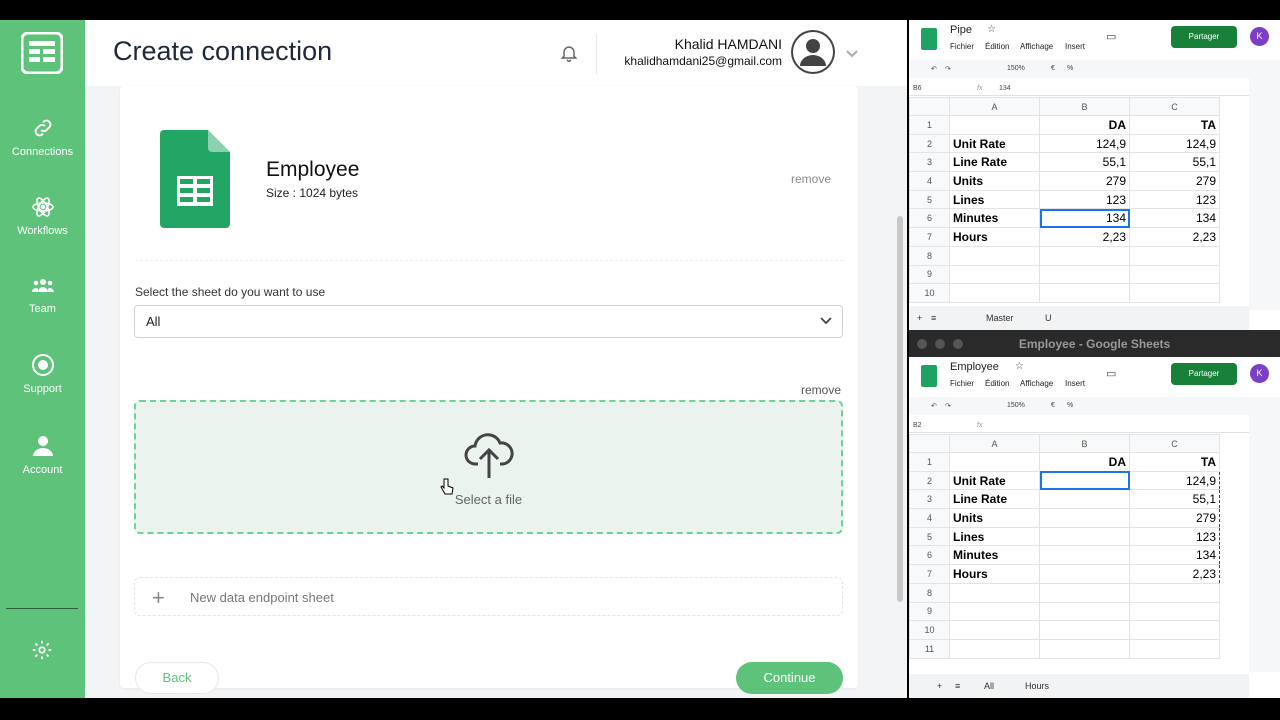 The width and height of the screenshot is (1280, 720). What do you see at coordinates (852, 55) in the screenshot?
I see `chevron-down-icon` at bounding box center [852, 55].